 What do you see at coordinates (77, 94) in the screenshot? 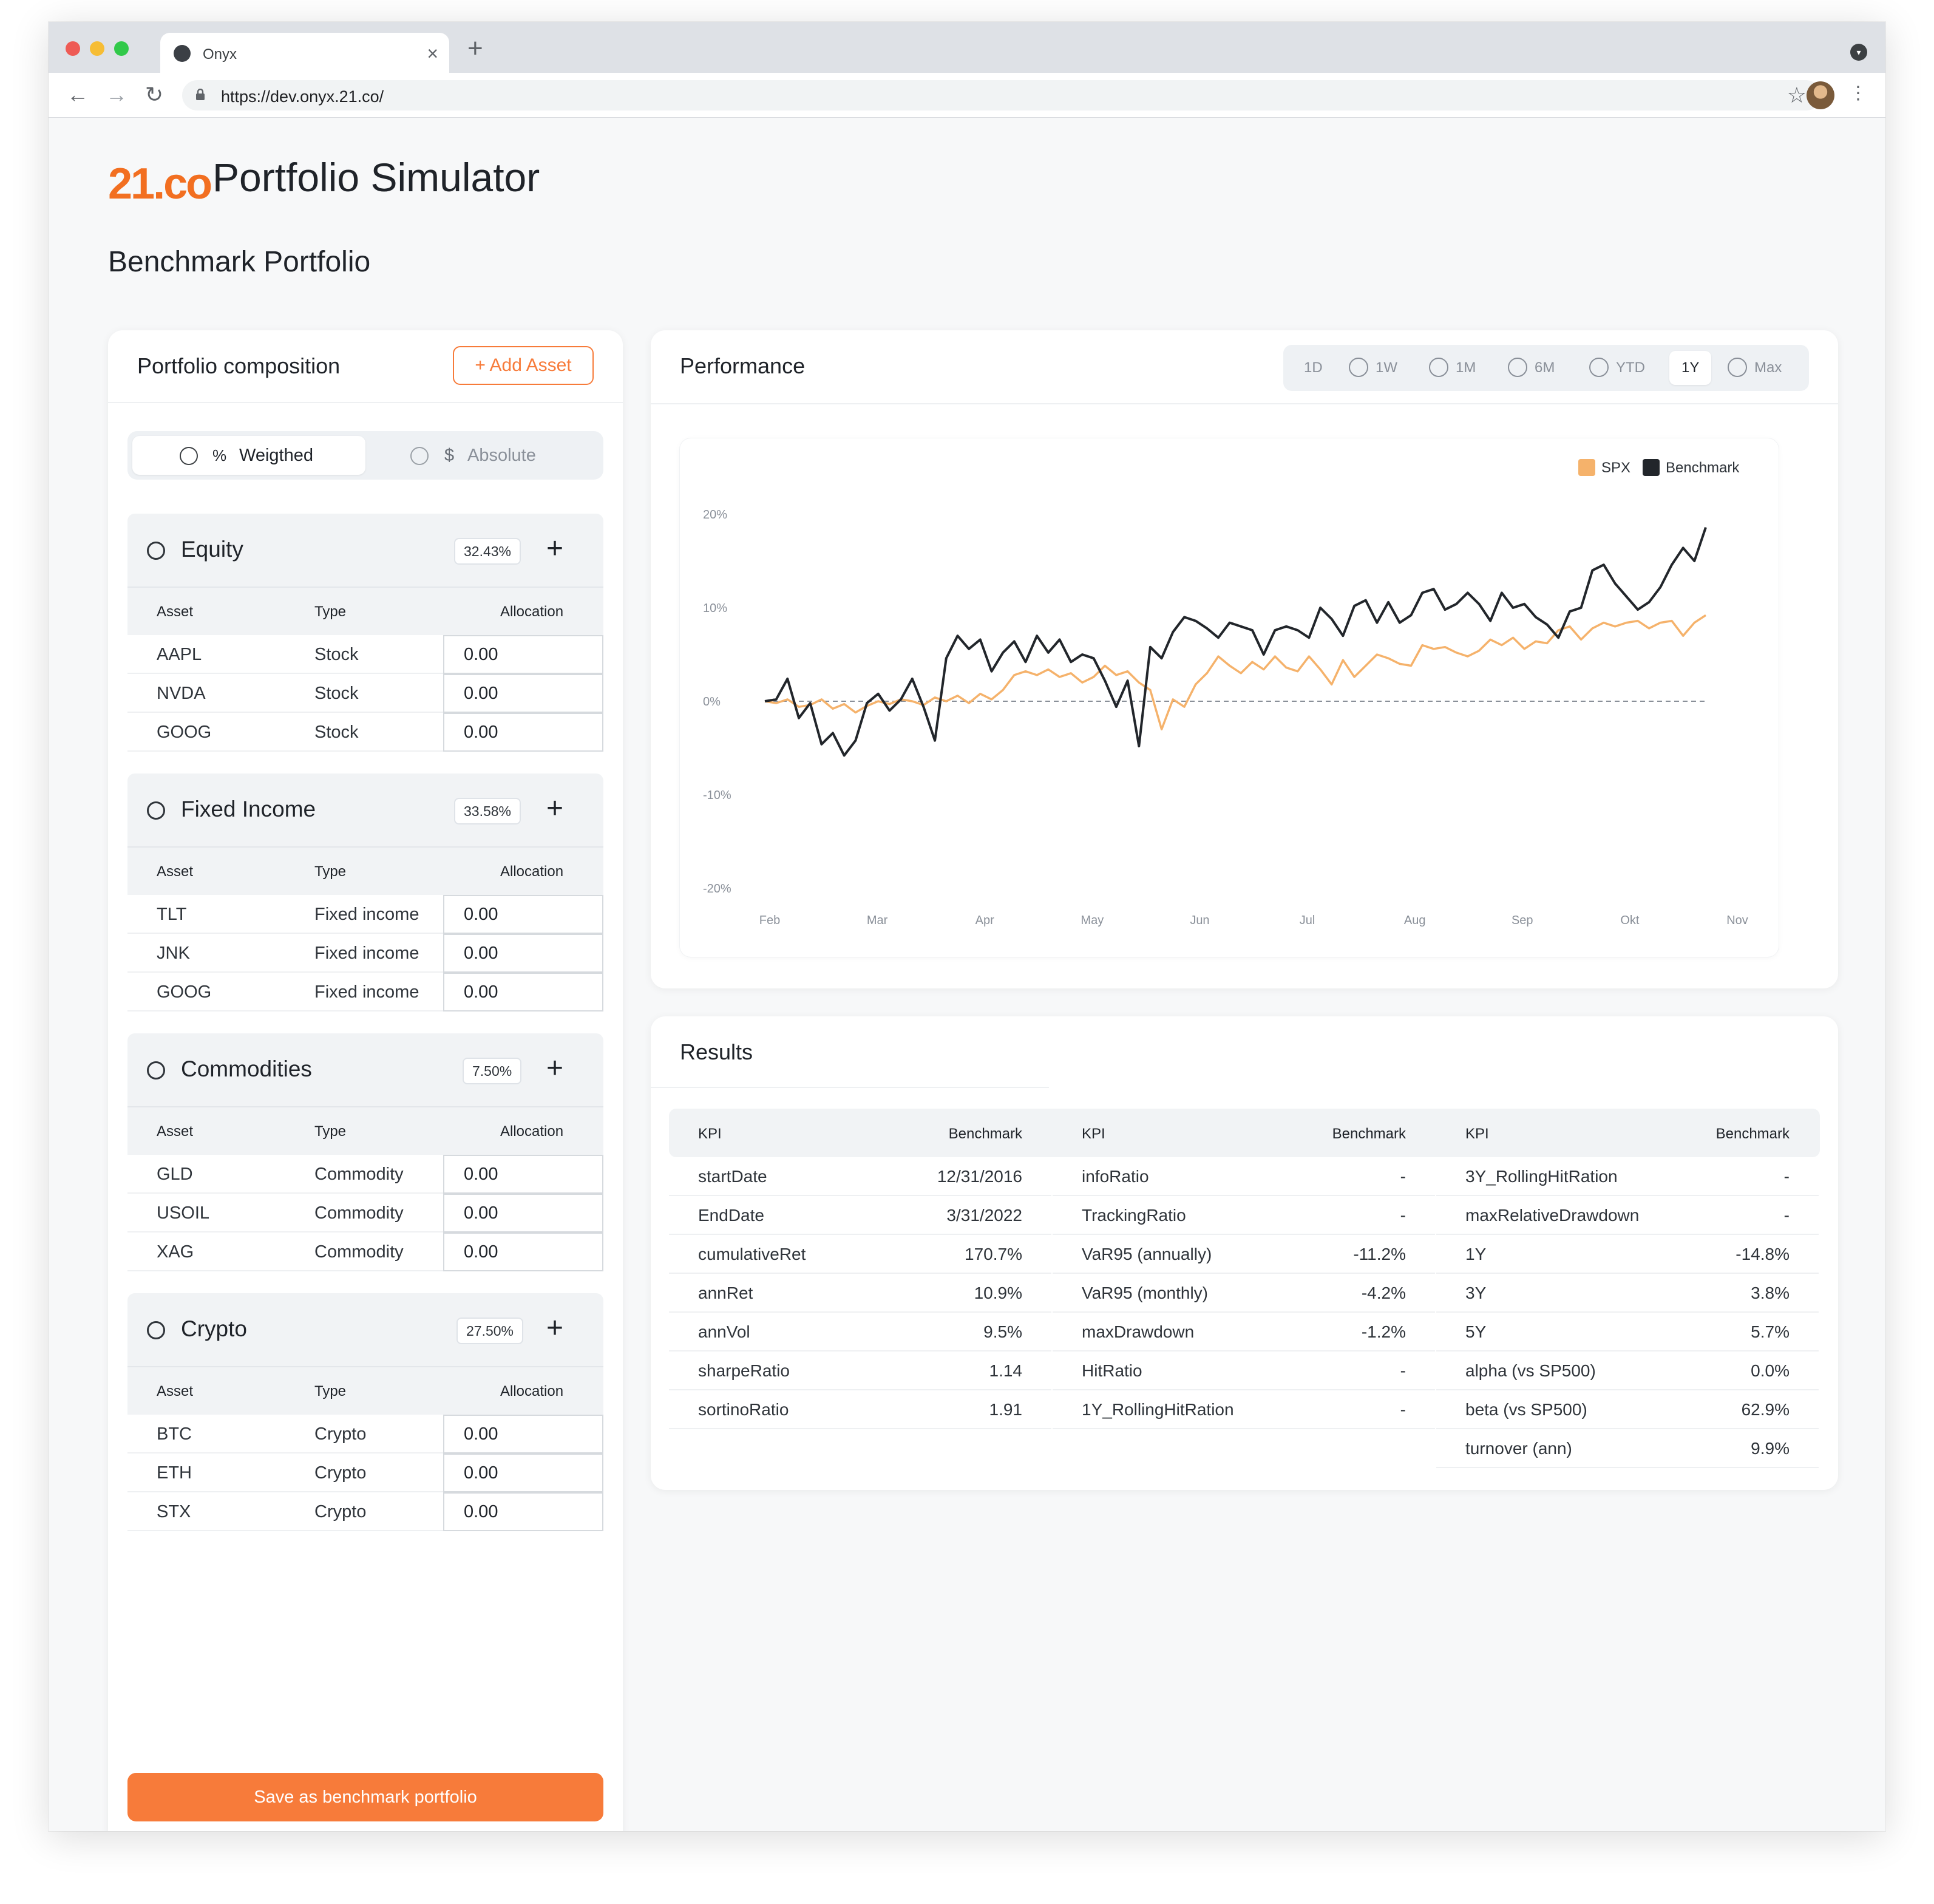
I see `back-button: ←` at bounding box center [77, 94].